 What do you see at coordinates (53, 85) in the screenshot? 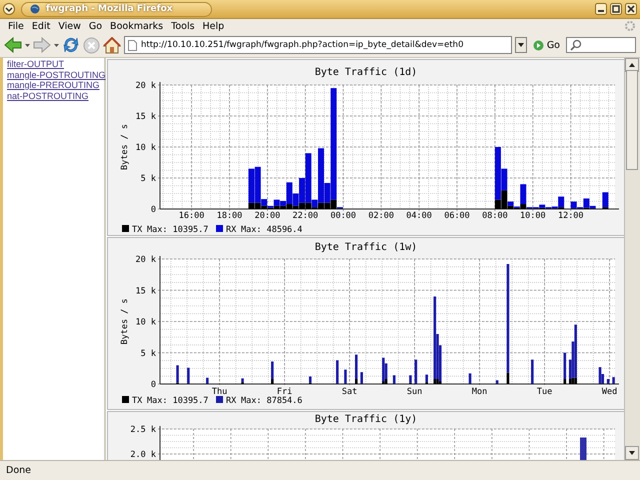
I see `sidebar-link: mangle-PREROUTING` at bounding box center [53, 85].